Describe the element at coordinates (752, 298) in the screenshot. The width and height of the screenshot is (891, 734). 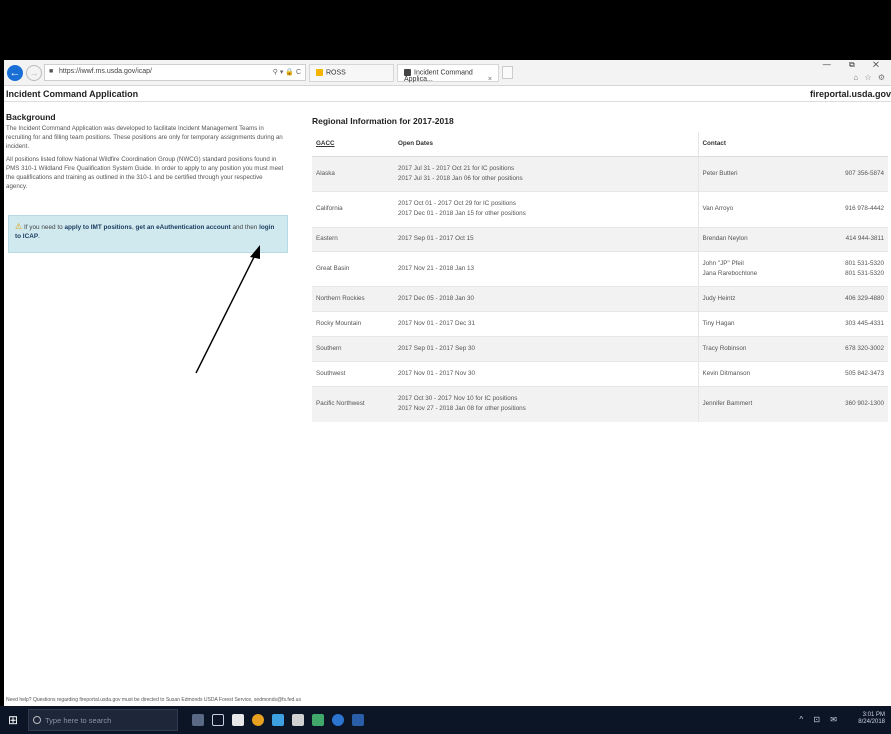
I see `cell-contact: Judy Heintz` at that location.